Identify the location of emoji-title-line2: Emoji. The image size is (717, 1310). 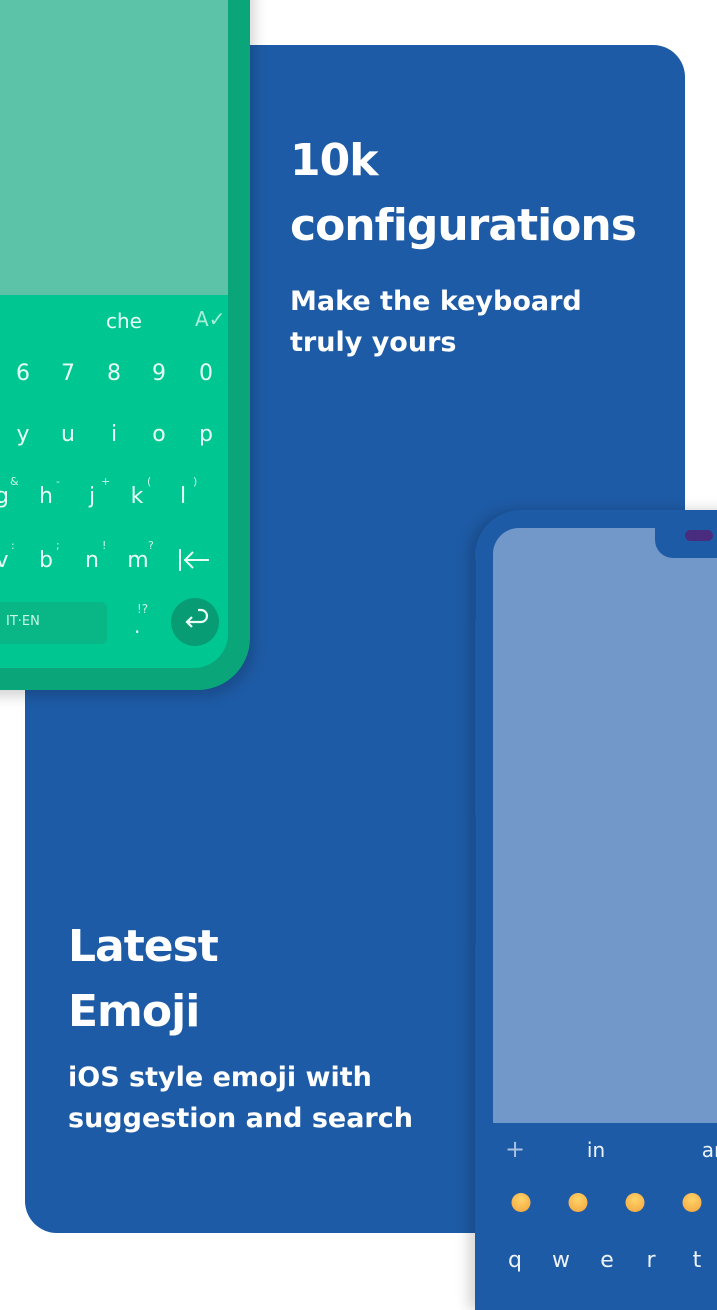
(134, 1011).